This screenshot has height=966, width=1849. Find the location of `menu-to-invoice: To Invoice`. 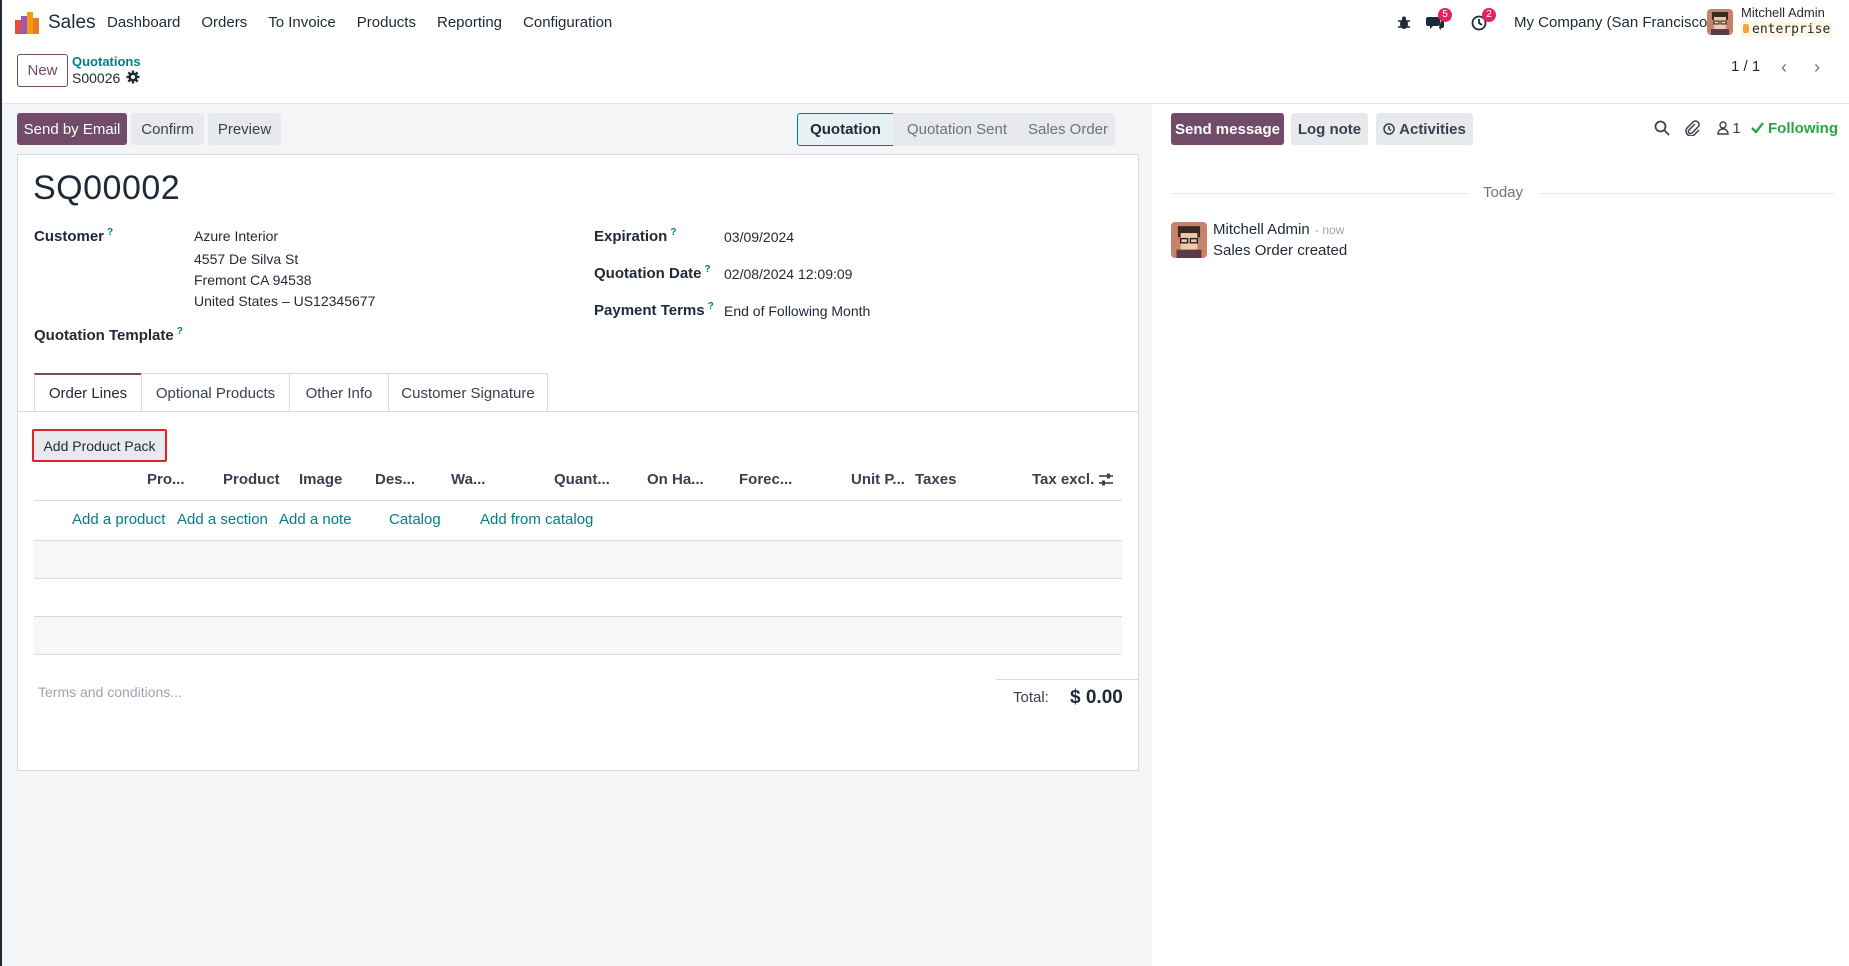

menu-to-invoice: To Invoice is located at coordinates (302, 22).